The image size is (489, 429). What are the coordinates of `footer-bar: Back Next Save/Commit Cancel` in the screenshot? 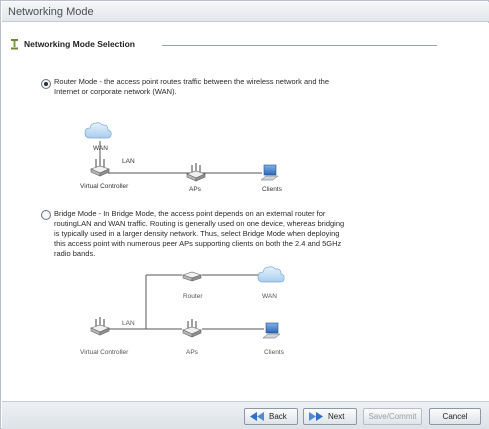 It's located at (245, 415).